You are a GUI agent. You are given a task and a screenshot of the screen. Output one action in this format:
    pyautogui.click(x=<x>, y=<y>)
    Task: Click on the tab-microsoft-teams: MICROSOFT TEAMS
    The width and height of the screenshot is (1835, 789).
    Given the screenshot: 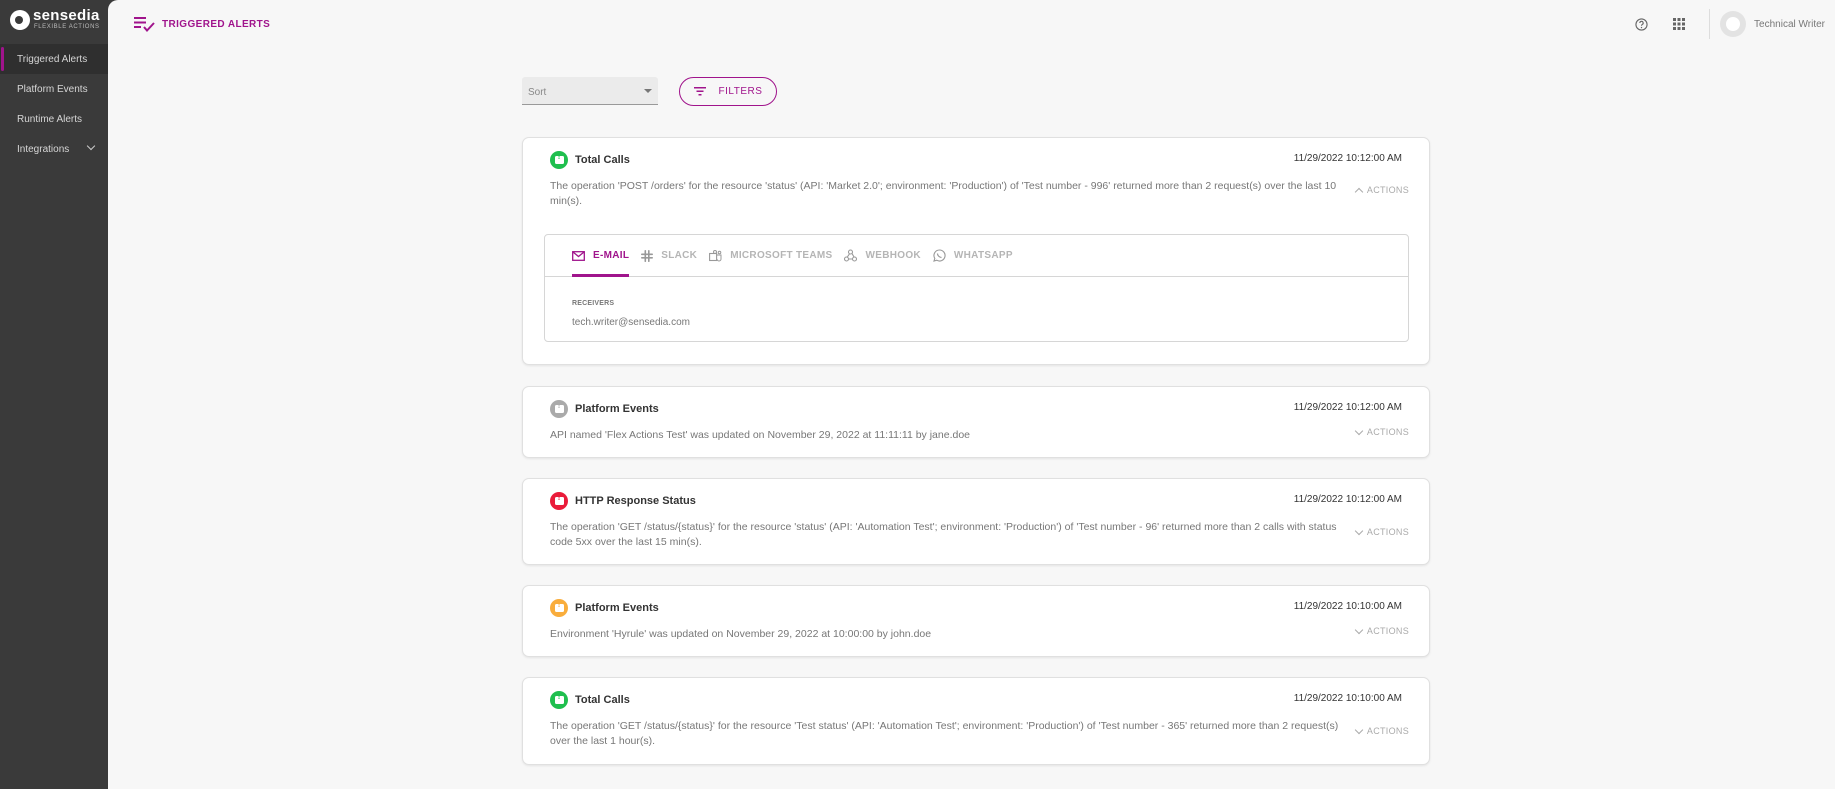 What is the action you would take?
    pyautogui.click(x=770, y=255)
    